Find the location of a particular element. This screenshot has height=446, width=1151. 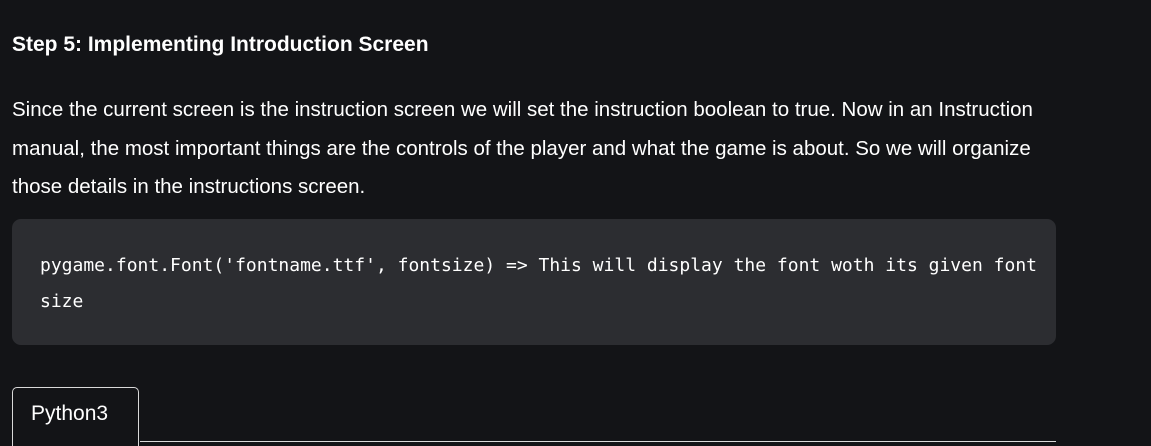

section-heading: Step 5: Implementing Introduction Screen is located at coordinates (220, 44).